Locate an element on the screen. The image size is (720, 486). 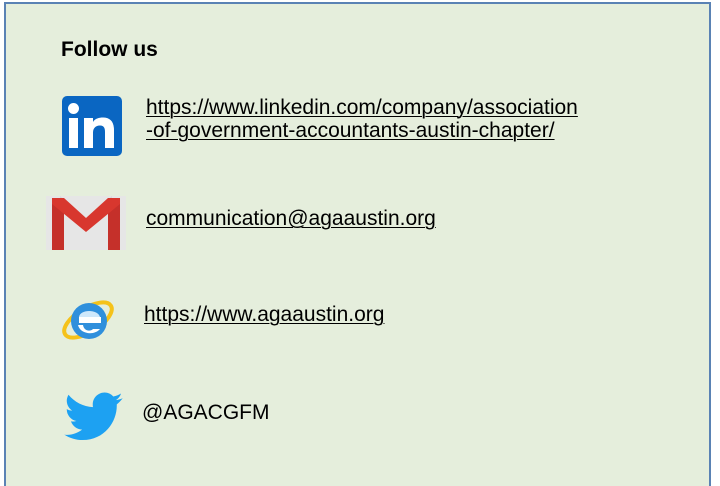
email-link: communication@agaaustin.org is located at coordinates (291, 218).